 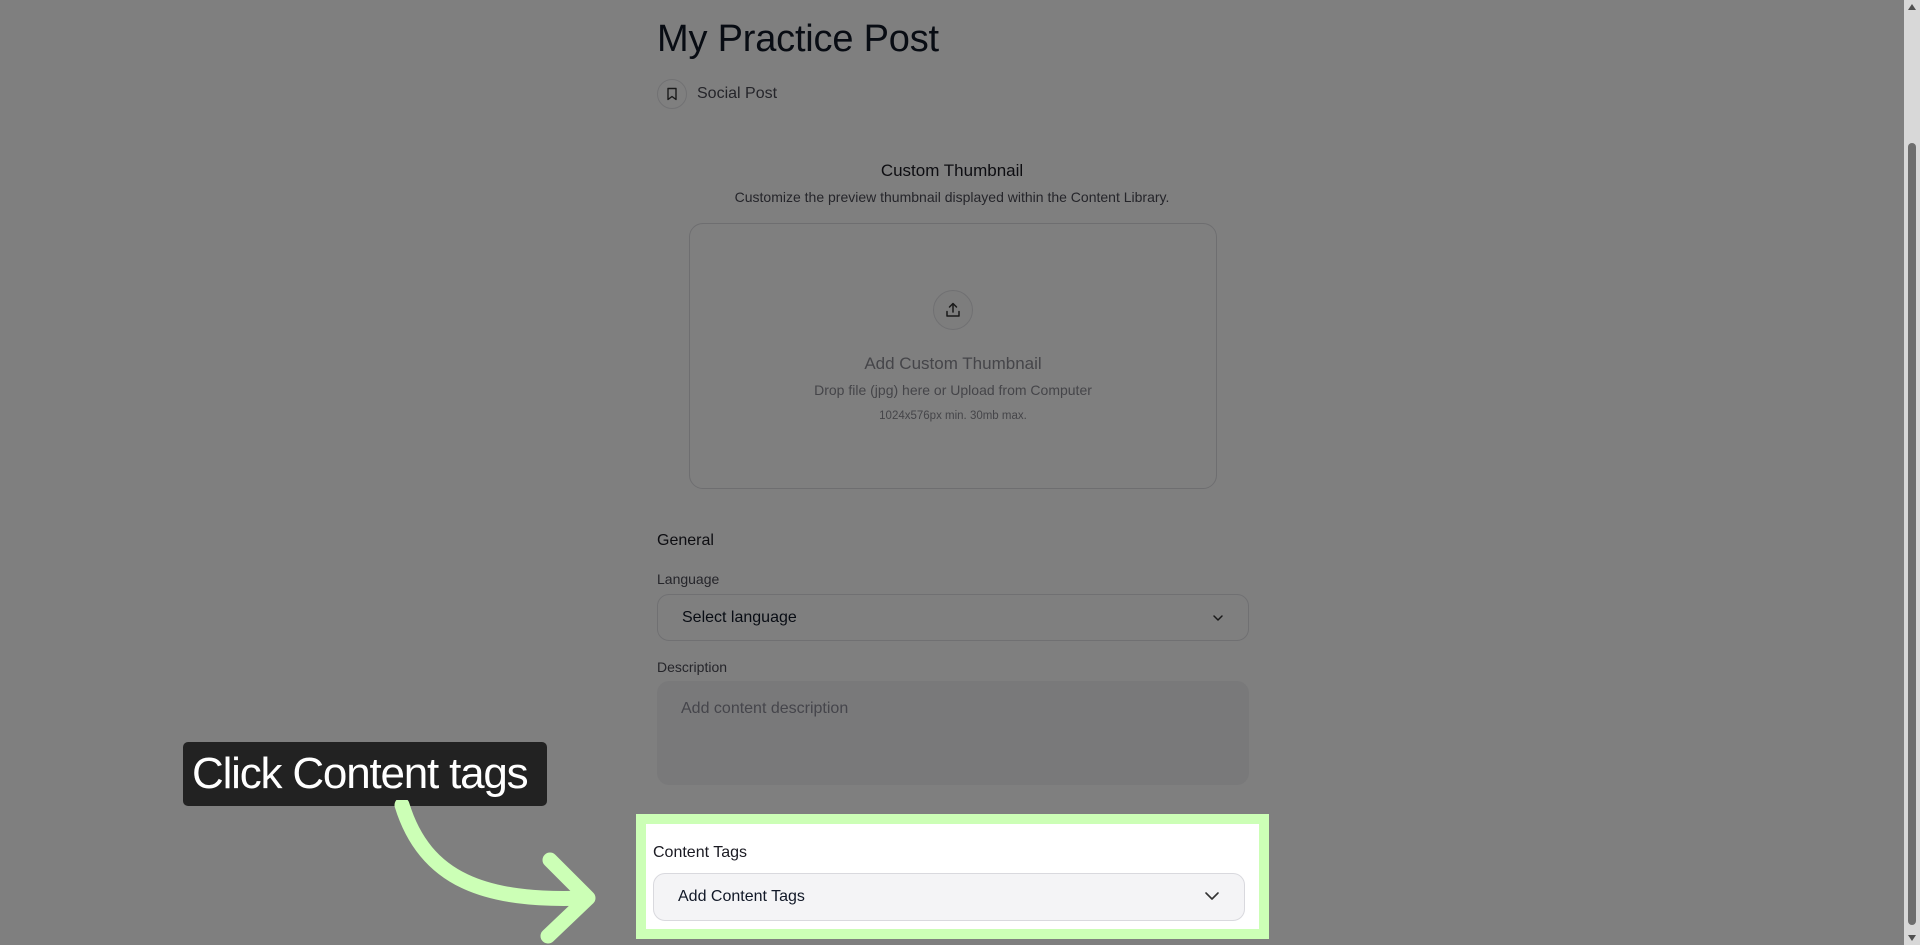 What do you see at coordinates (1912, 534) in the screenshot?
I see `scrollbar-thumb` at bounding box center [1912, 534].